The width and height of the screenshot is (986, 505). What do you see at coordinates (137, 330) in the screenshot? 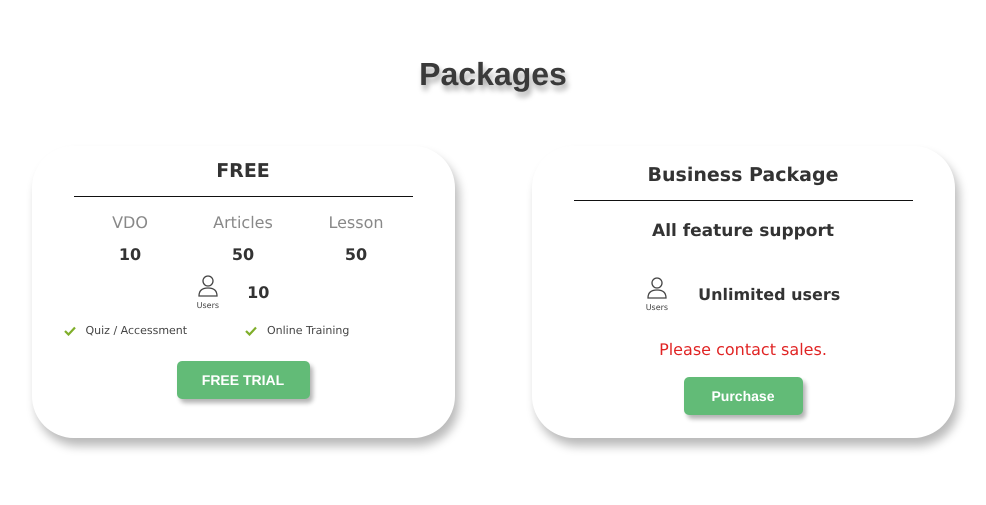
I see `feature-text: Quiz / Accessment` at bounding box center [137, 330].